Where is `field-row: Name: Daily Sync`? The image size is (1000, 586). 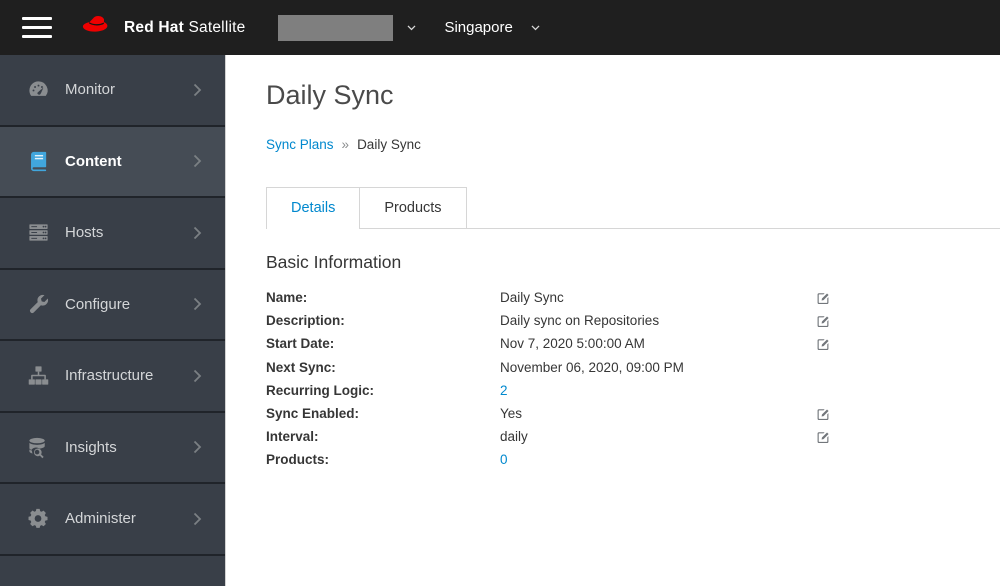
field-row: Name: Daily Sync is located at coordinates (633, 297).